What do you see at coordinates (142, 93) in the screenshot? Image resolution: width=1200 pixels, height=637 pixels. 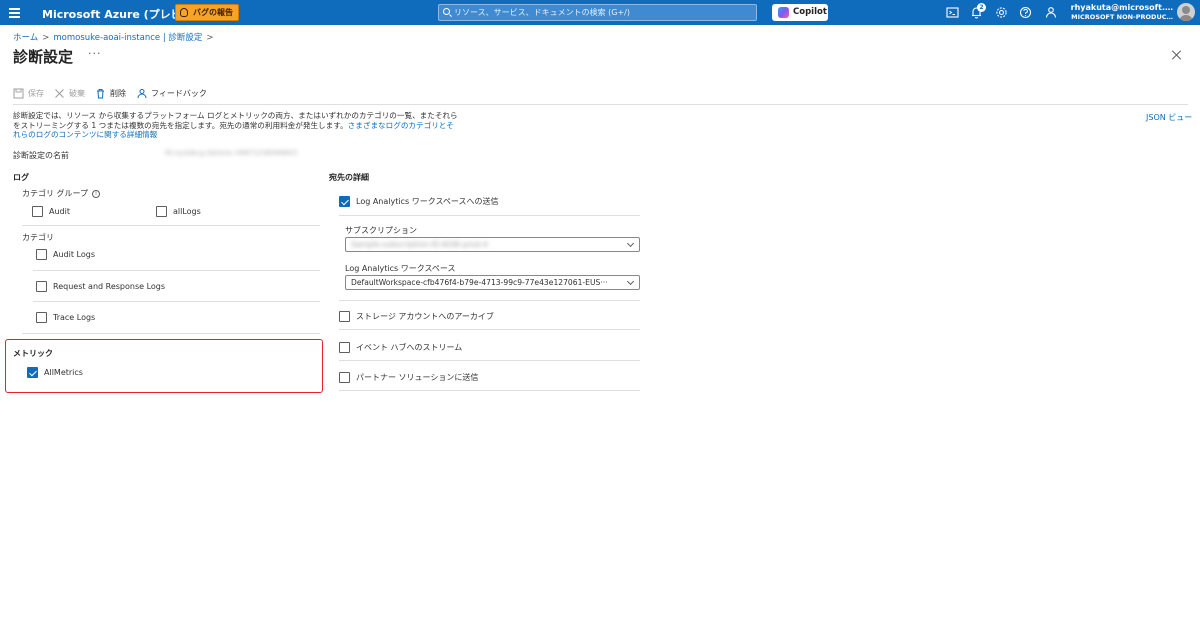 I see `feedback-icon` at bounding box center [142, 93].